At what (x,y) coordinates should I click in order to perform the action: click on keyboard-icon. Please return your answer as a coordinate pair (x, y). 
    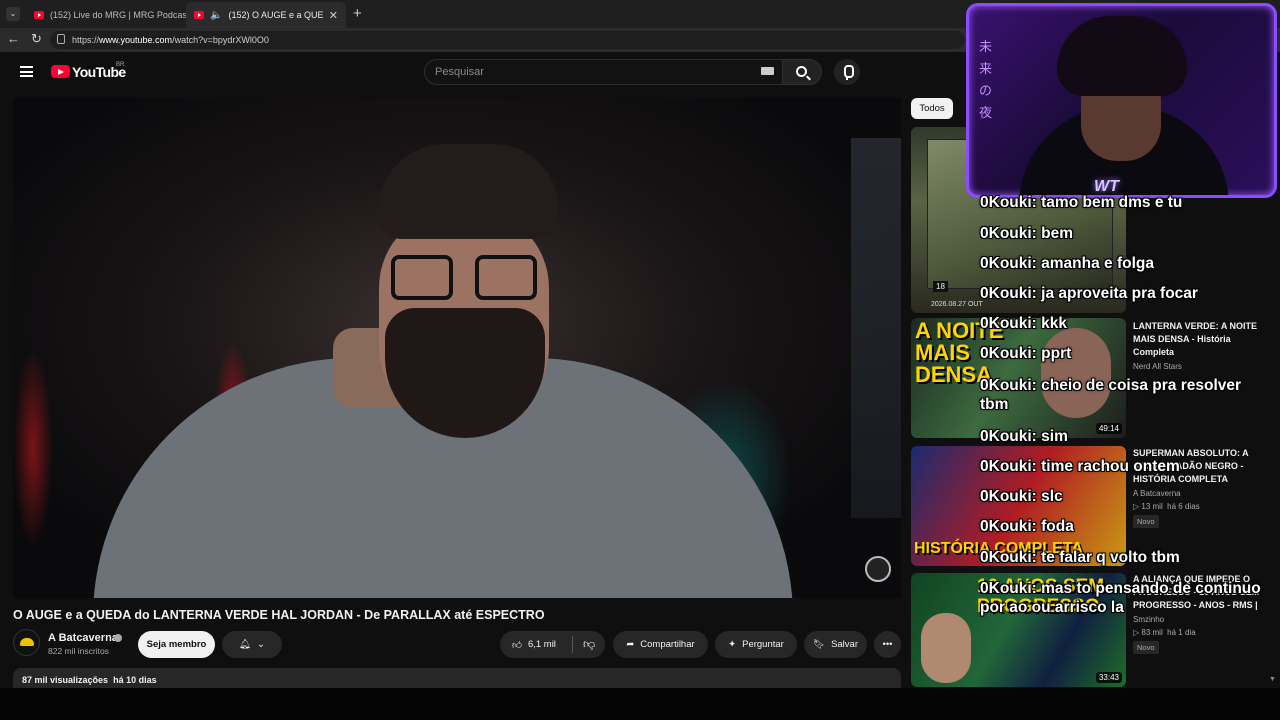
    Looking at the image, I should click on (767, 71).